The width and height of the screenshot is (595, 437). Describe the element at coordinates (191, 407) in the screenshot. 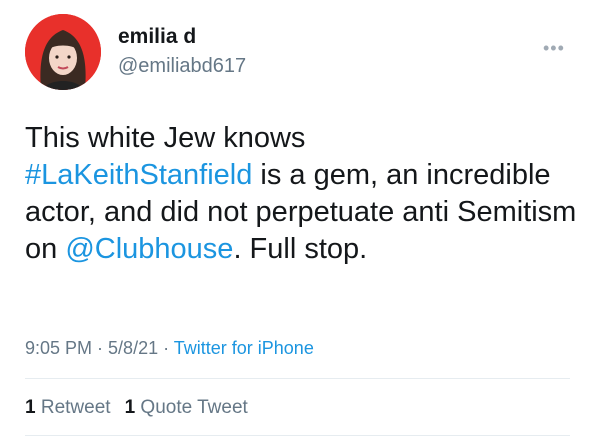

I see `quote-label: Quote Tweet` at that location.